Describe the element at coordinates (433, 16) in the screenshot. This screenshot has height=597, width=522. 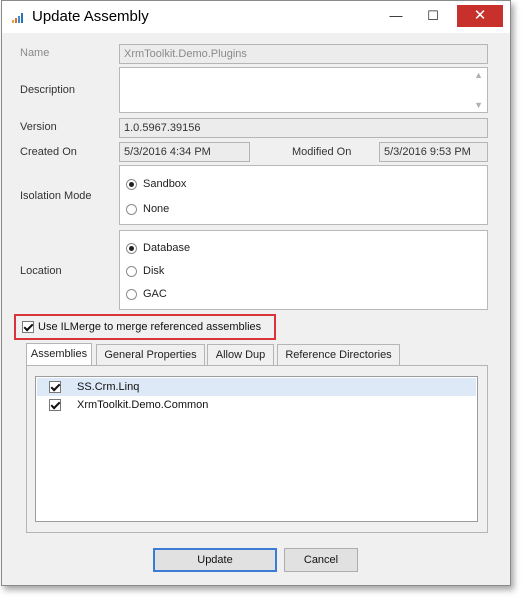
I see `maximize-button: ☐` at that location.